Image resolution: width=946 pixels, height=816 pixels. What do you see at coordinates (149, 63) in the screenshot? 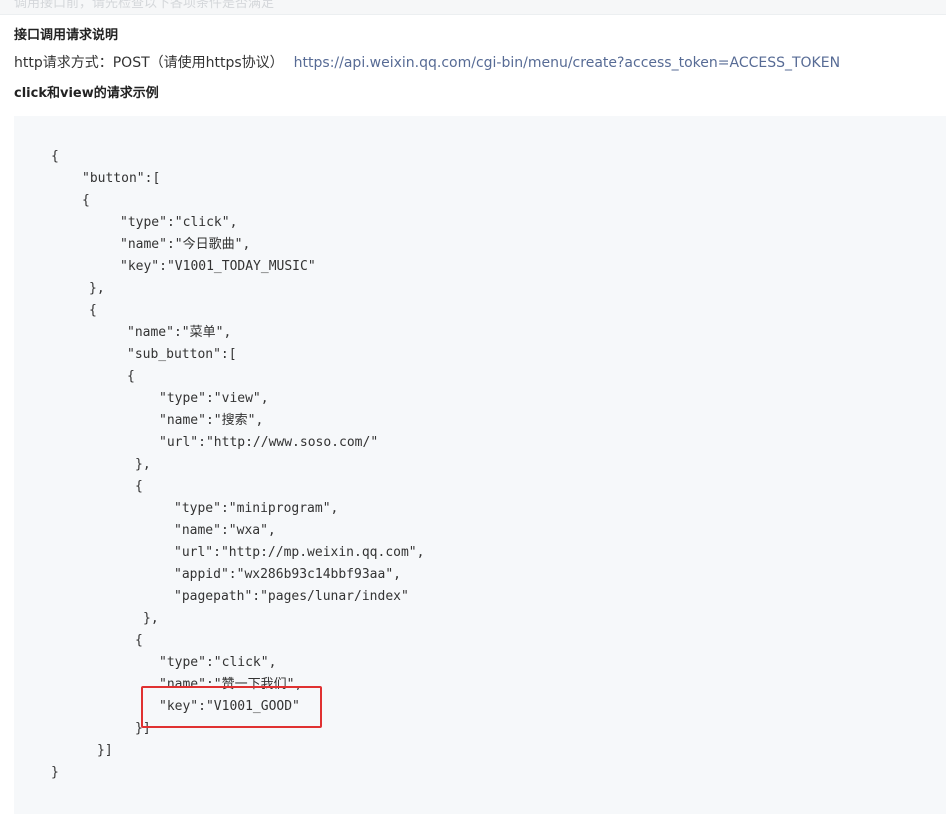
I see `request-method-label: http请求方式：POST（请使用https协议）` at bounding box center [149, 63].